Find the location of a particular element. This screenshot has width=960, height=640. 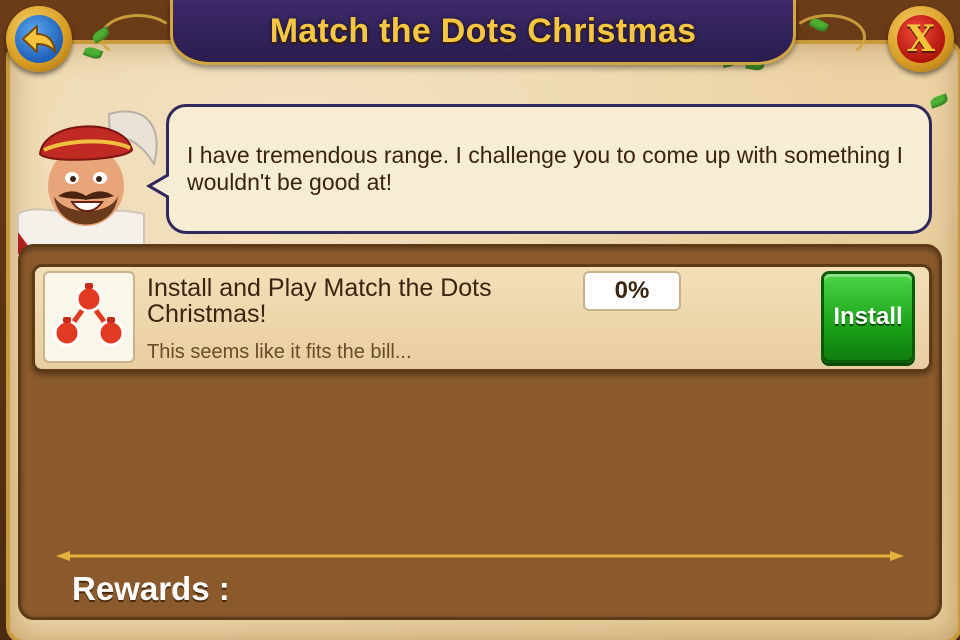

page-title: Match the Dots Christmas is located at coordinates (483, 30).